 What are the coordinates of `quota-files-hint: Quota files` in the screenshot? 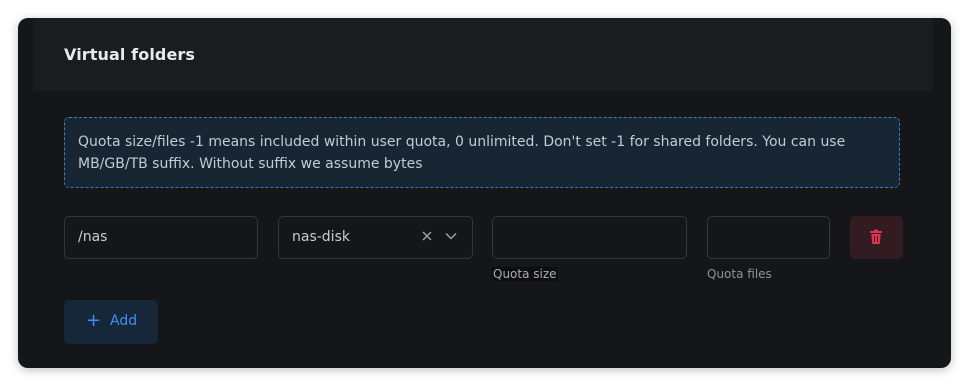 It's located at (739, 274).